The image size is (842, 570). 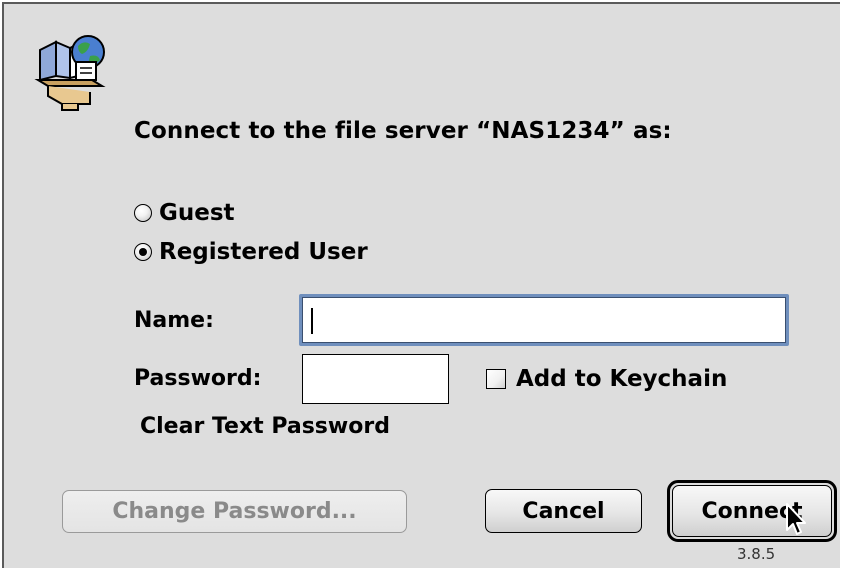 I want to click on password-security-note: Clear Text Password, so click(x=265, y=426).